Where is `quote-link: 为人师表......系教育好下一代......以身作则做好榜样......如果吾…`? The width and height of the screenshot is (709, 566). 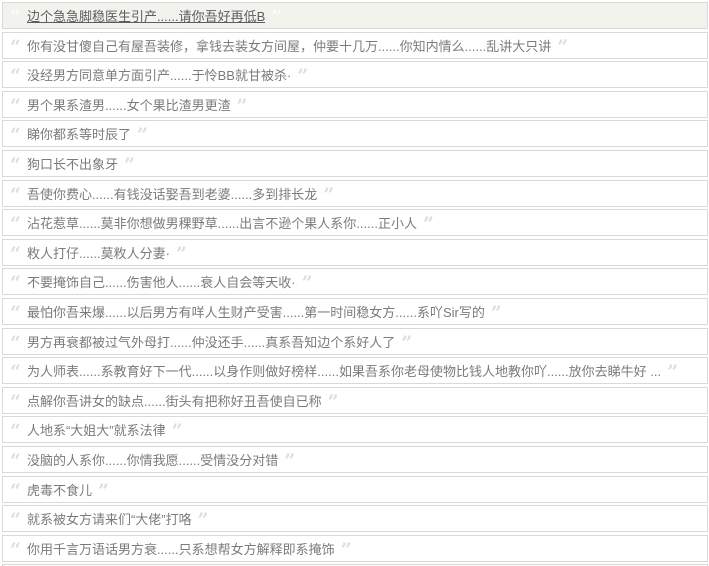 quote-link: 为人师表......系教育好下一代......以身作则做好榜样......如果吾… is located at coordinates (344, 370).